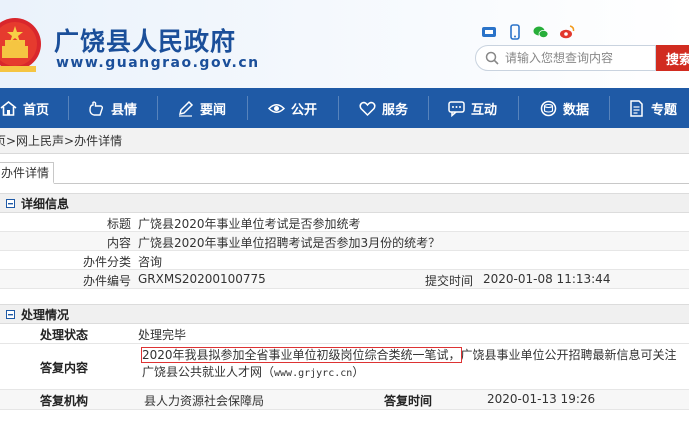  I want to click on field-label: 答复内容, so click(64, 368).